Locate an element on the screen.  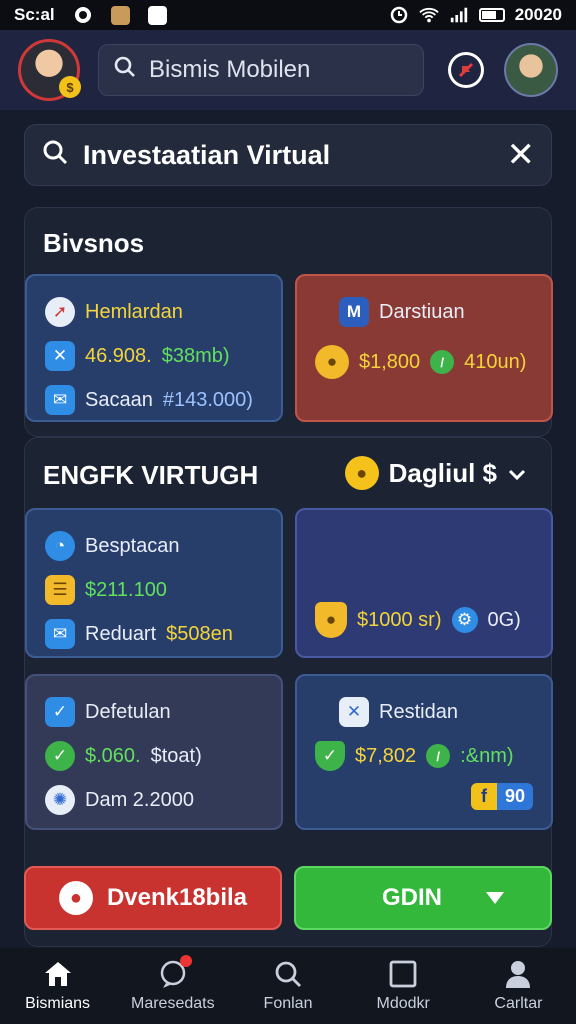
shield-check-icon: ✓ is located at coordinates (330, 756).